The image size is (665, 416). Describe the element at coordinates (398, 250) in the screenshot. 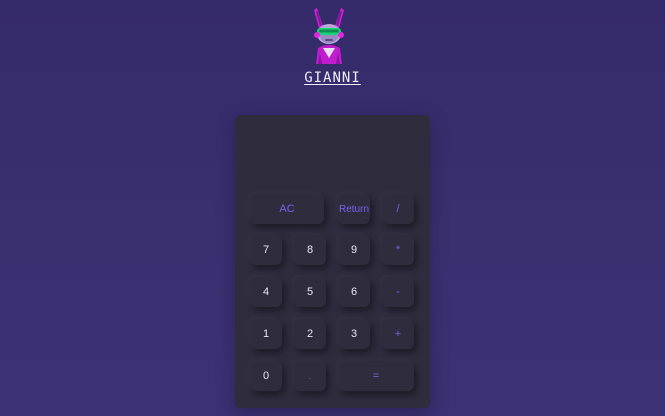

I see `multiply-button: *` at that location.